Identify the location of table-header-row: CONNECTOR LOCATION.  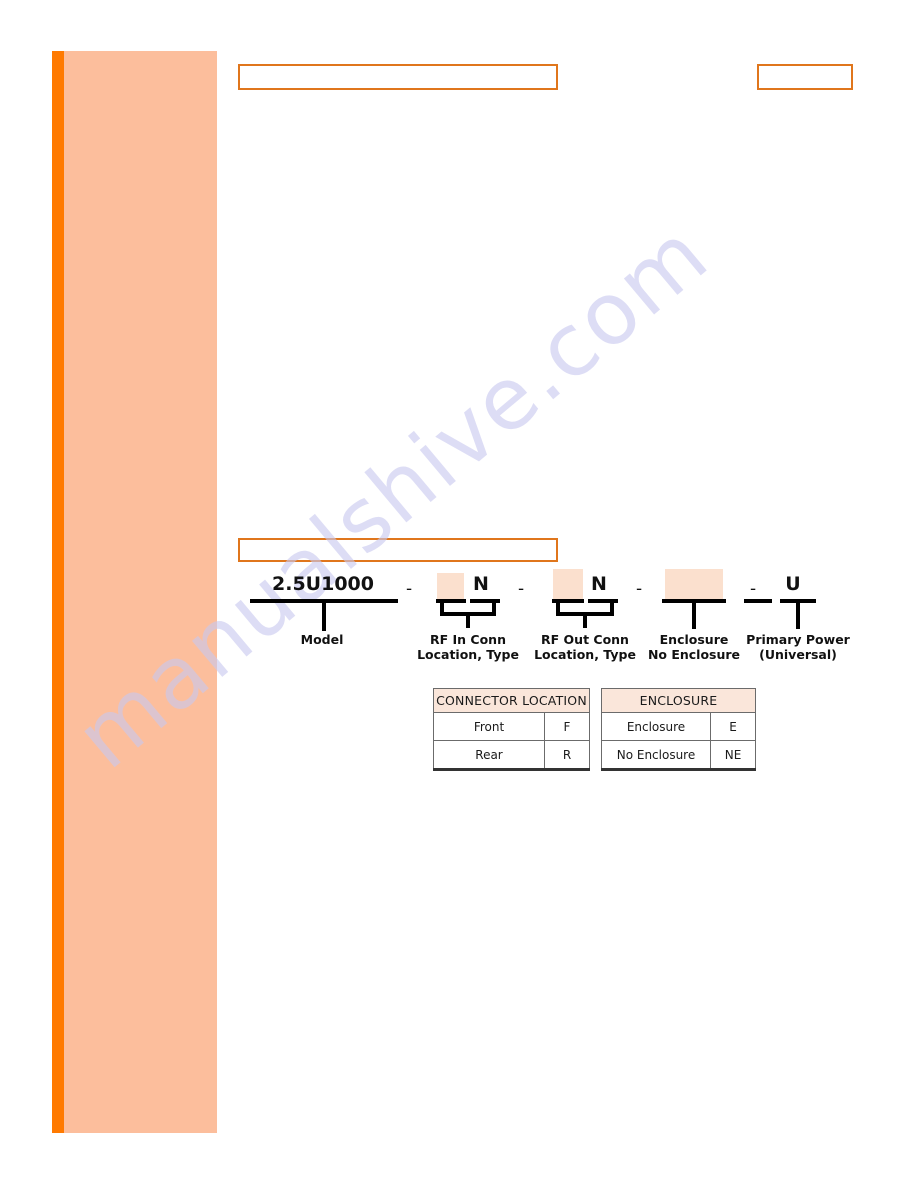
(511, 700).